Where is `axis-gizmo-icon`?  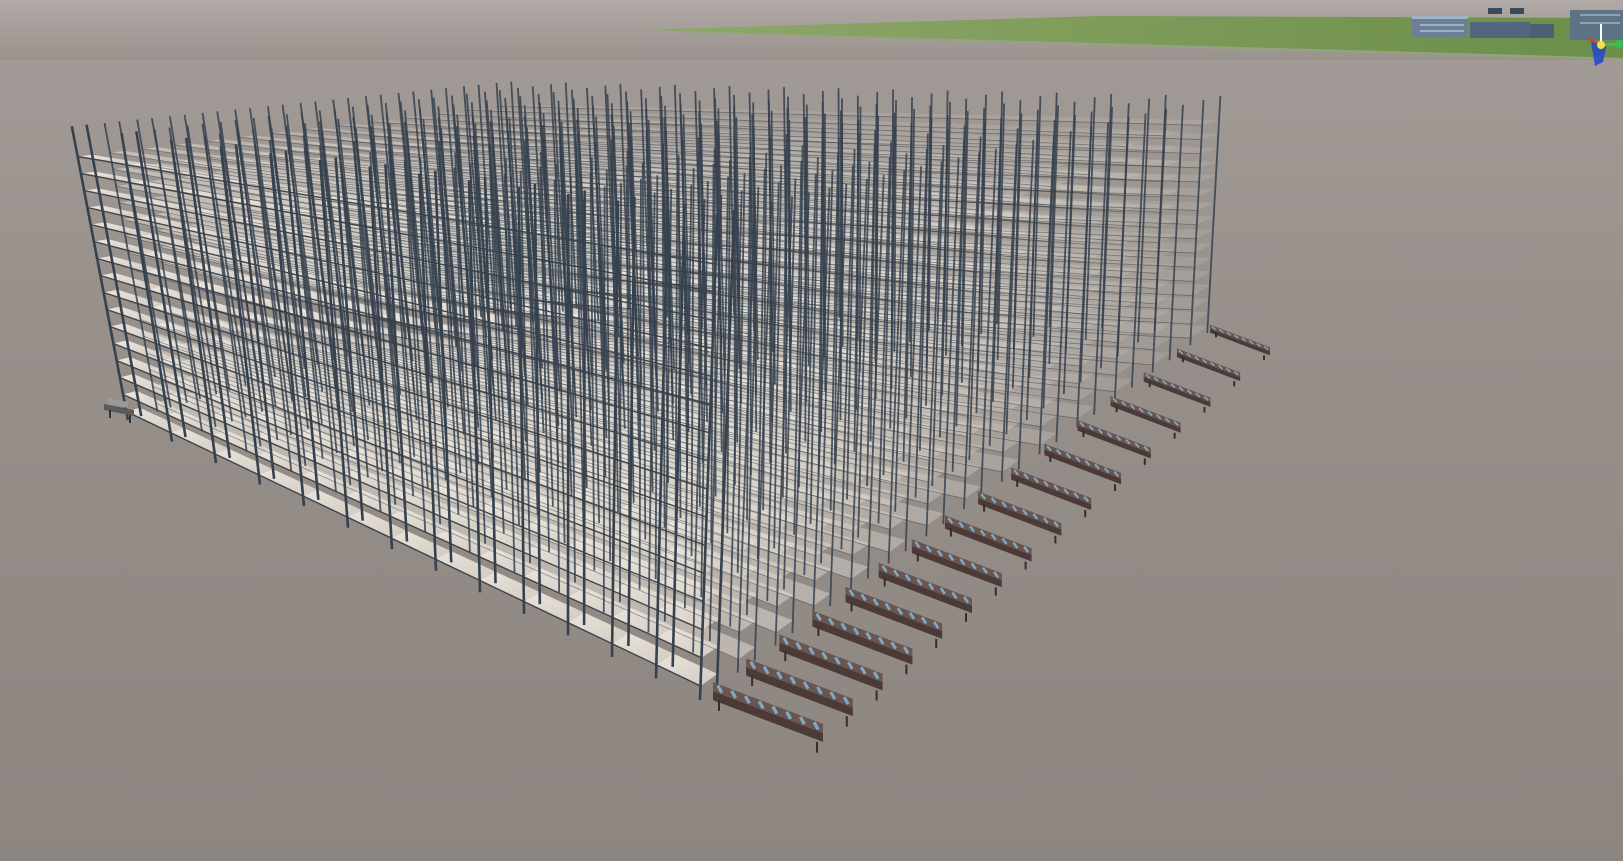 axis-gizmo-icon is located at coordinates (1604, 45).